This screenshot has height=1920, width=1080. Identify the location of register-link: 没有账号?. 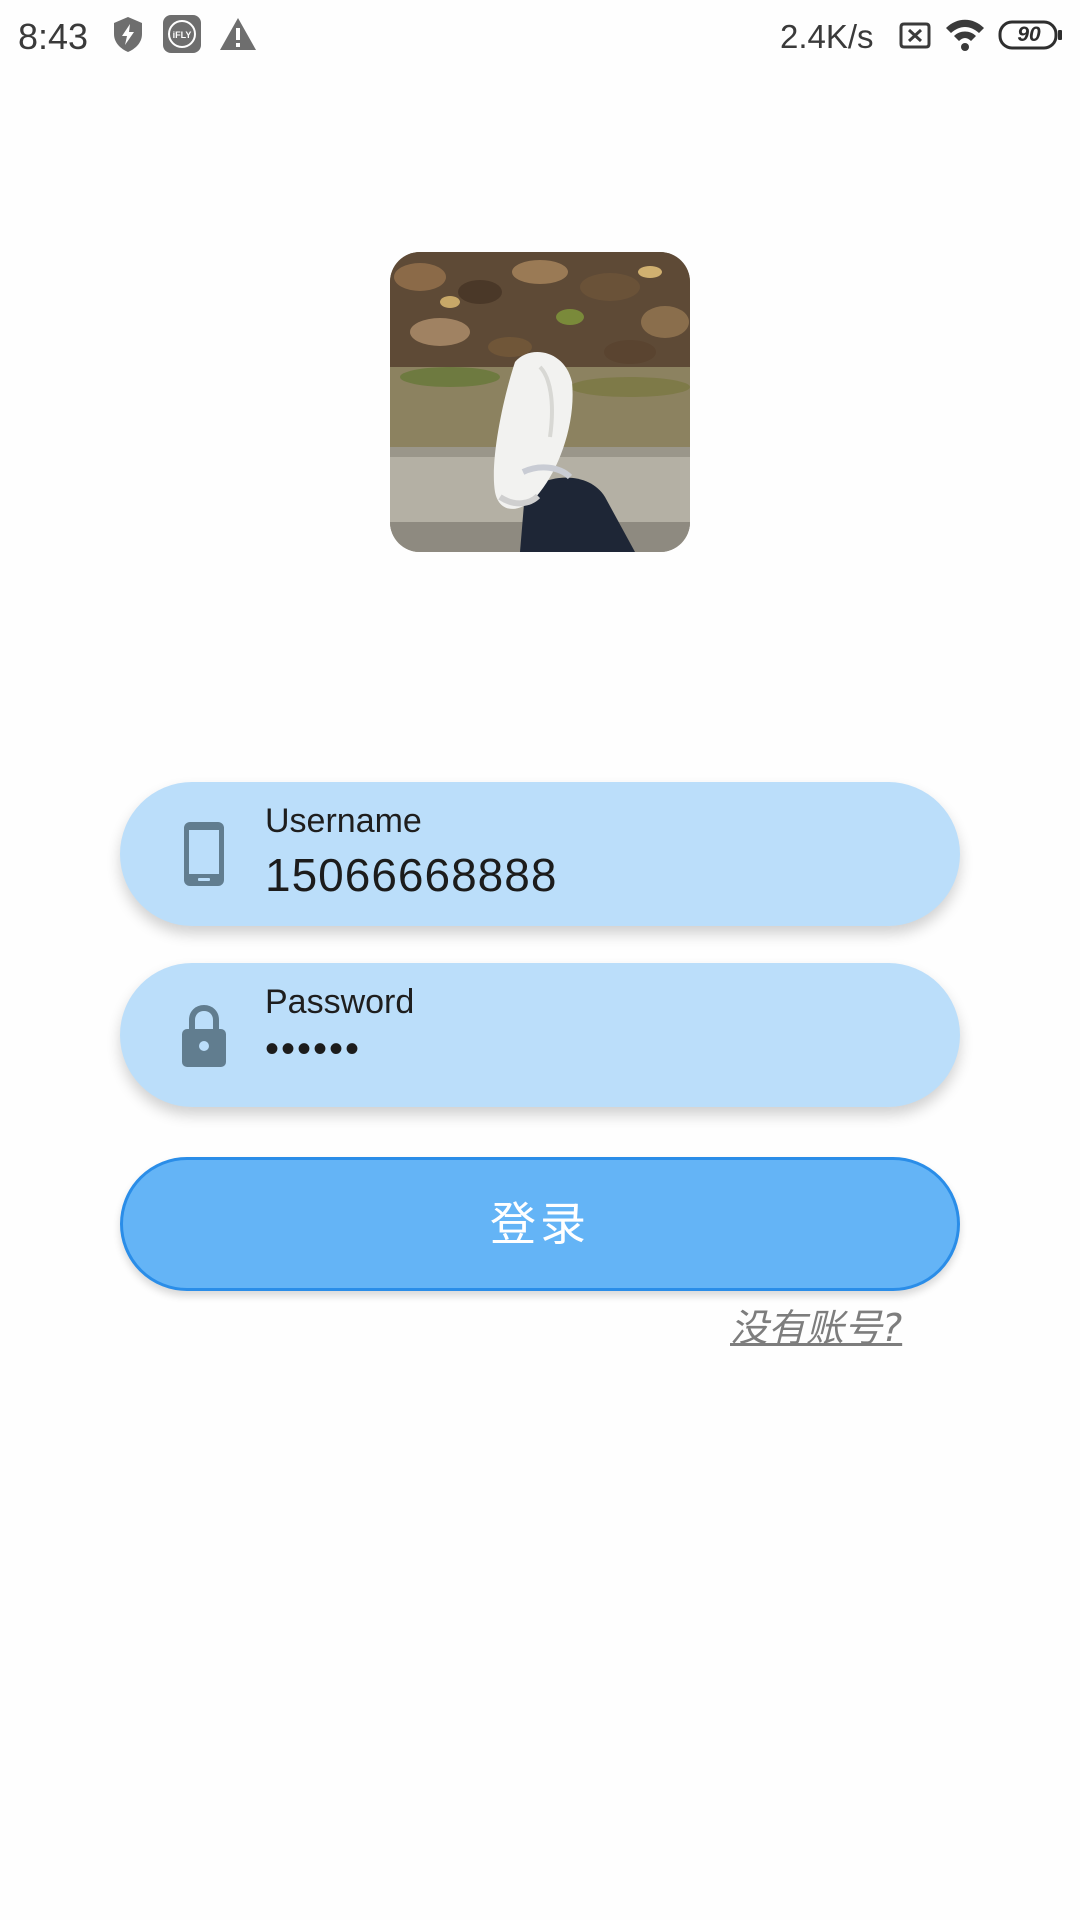
(816, 1324).